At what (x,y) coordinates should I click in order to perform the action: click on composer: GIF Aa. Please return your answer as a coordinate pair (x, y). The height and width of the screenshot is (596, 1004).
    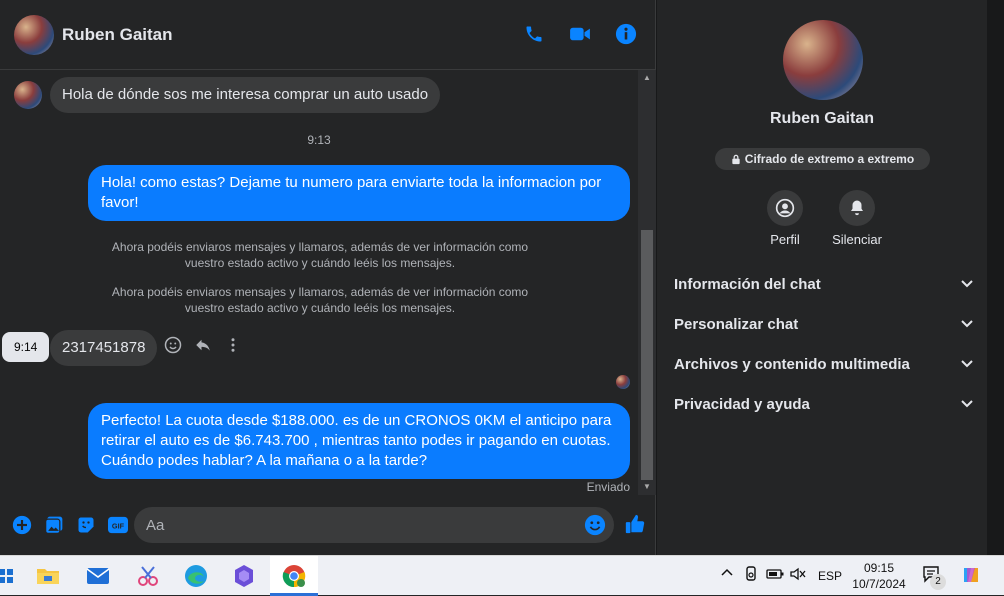
    Looking at the image, I should click on (328, 525).